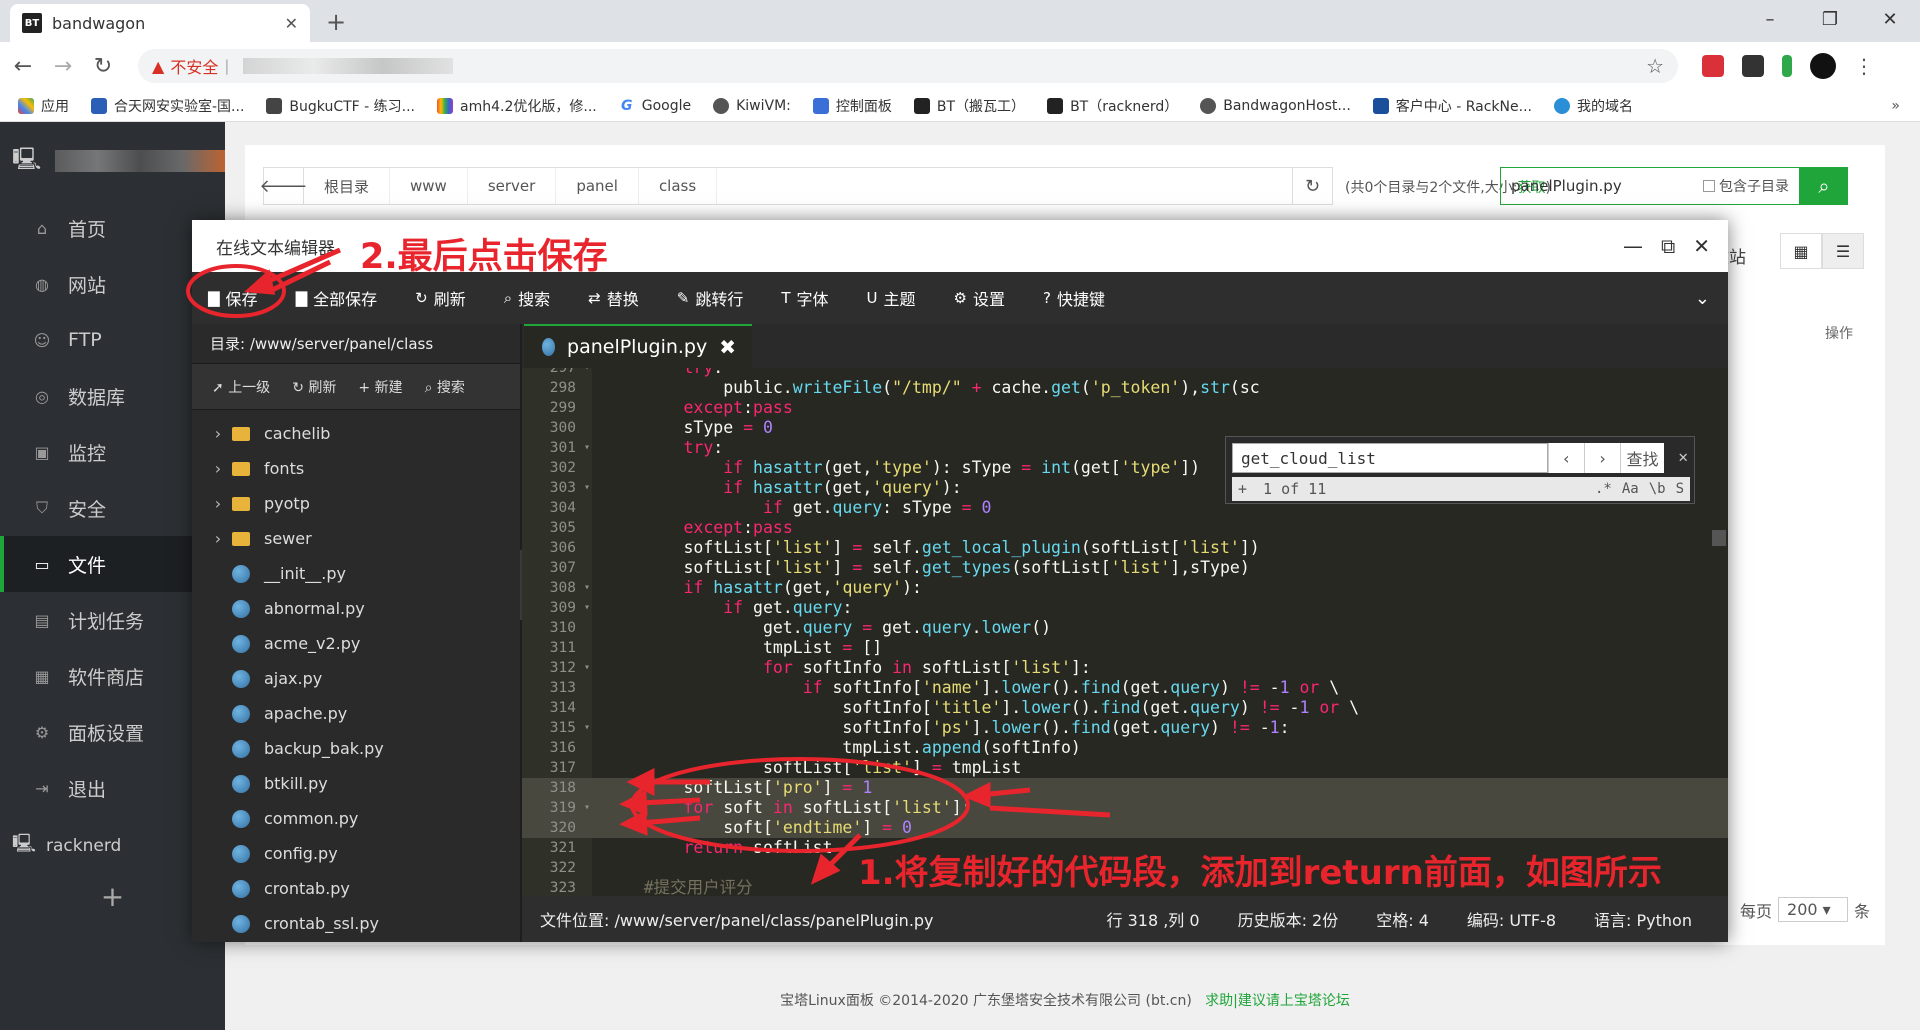 The height and width of the screenshot is (1030, 1920). What do you see at coordinates (291, 23) in the screenshot?
I see `close-tab-icon: ✕` at bounding box center [291, 23].